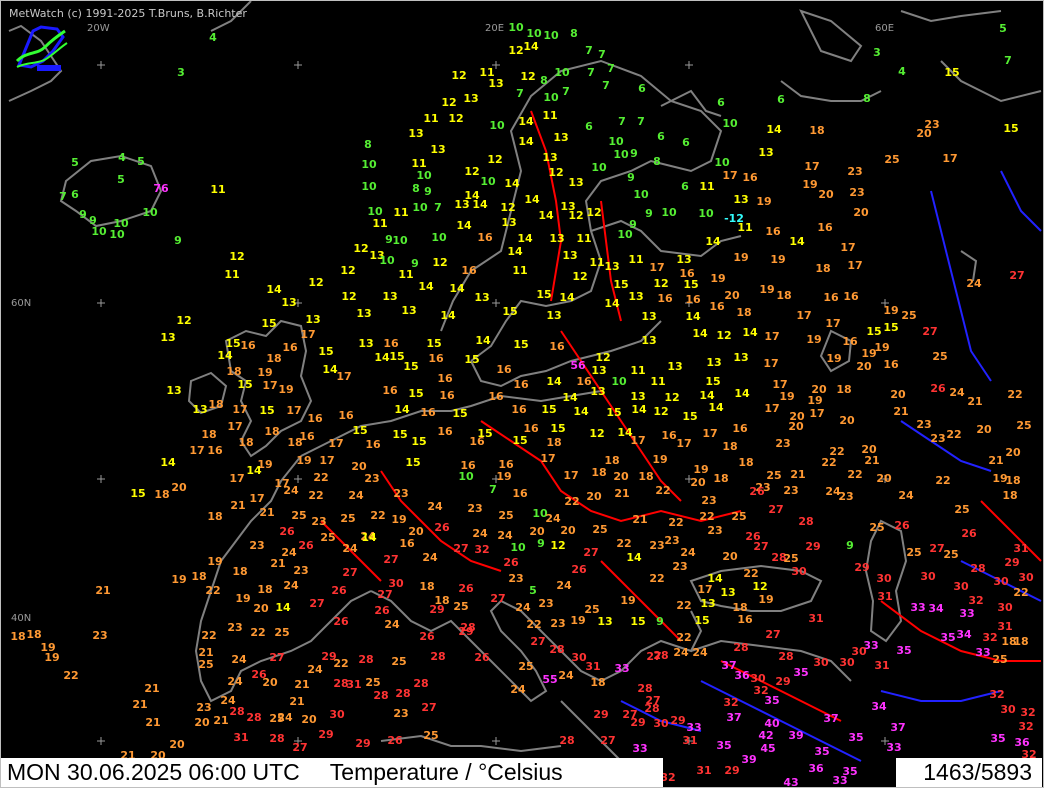 This screenshot has width=1044, height=788. What do you see at coordinates (622, 121) in the screenshot?
I see `temperature-reading: 7` at bounding box center [622, 121].